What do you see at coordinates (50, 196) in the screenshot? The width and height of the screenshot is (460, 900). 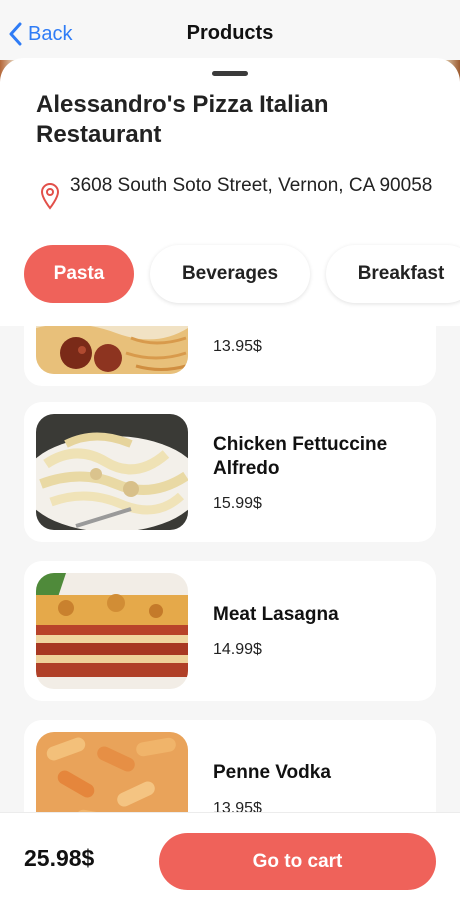 I see `map-pin-icon` at bounding box center [50, 196].